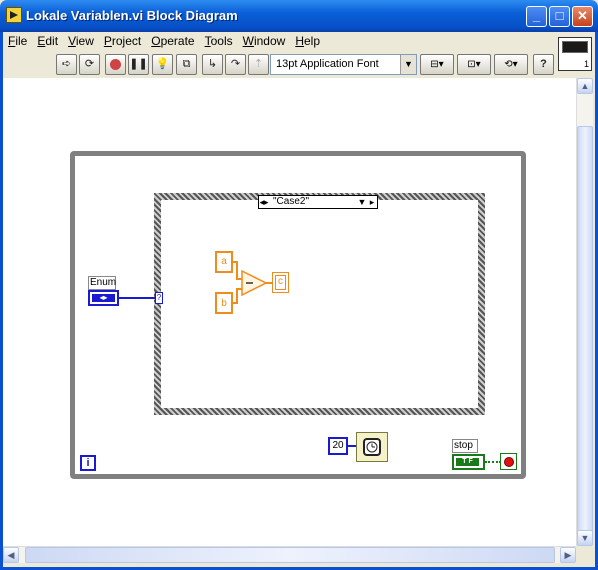  Describe the element at coordinates (264, 41) in the screenshot. I see `menu-window: Window` at that location.